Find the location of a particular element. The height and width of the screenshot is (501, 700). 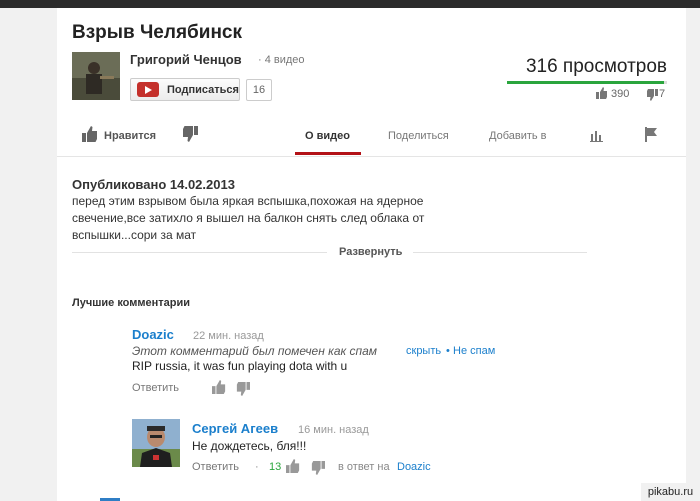

like-ratio-fill is located at coordinates (585, 82).